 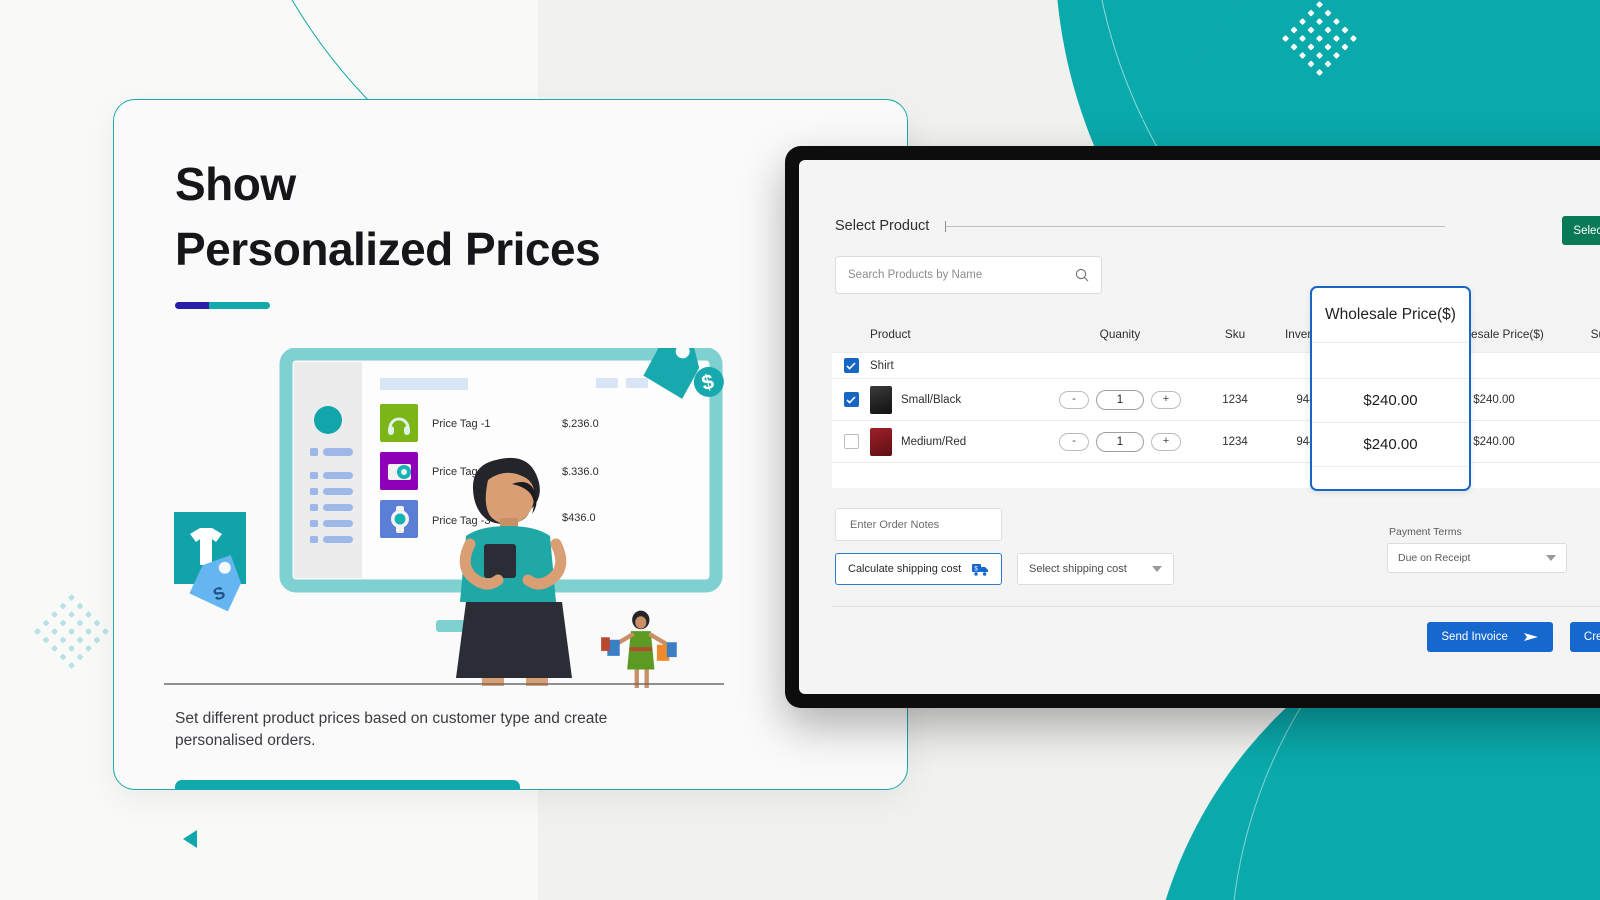 What do you see at coordinates (851, 399) in the screenshot?
I see `row-1-checkbox` at bounding box center [851, 399].